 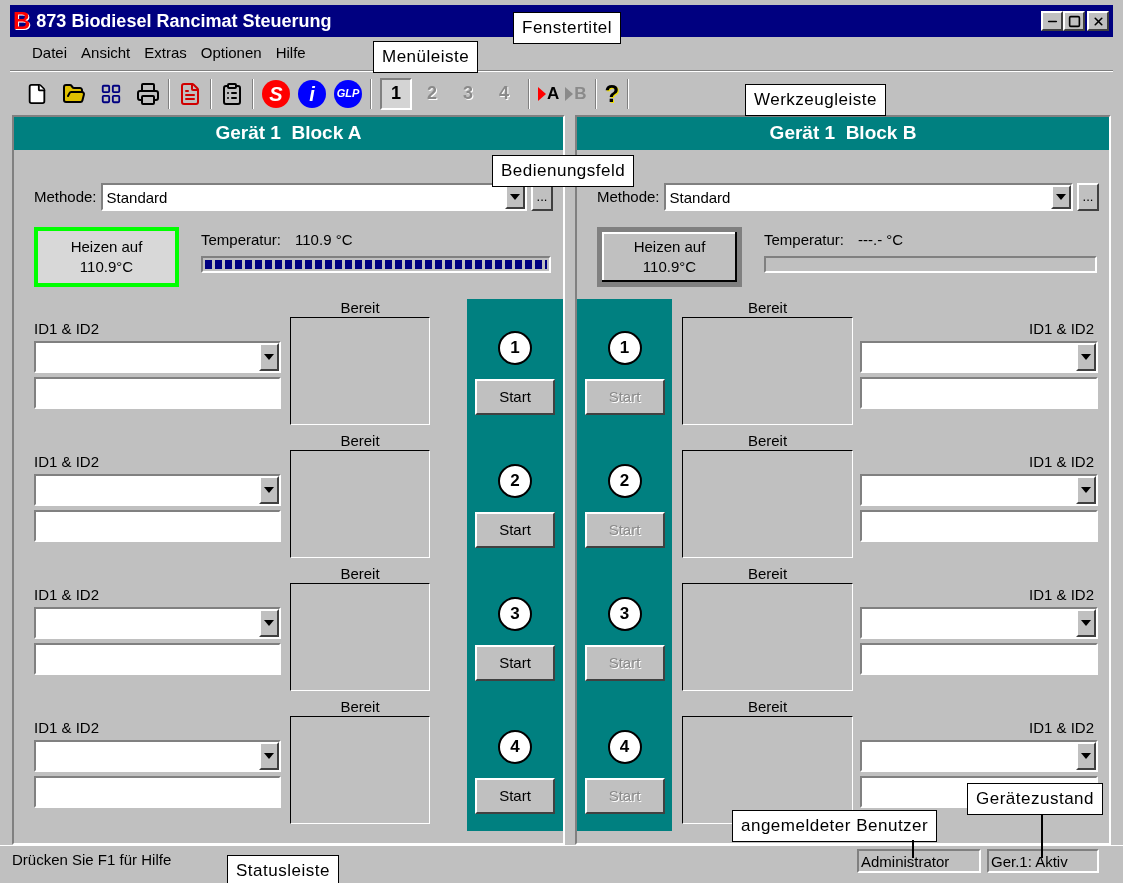 I want to click on properties-icon, so click(x=232, y=93).